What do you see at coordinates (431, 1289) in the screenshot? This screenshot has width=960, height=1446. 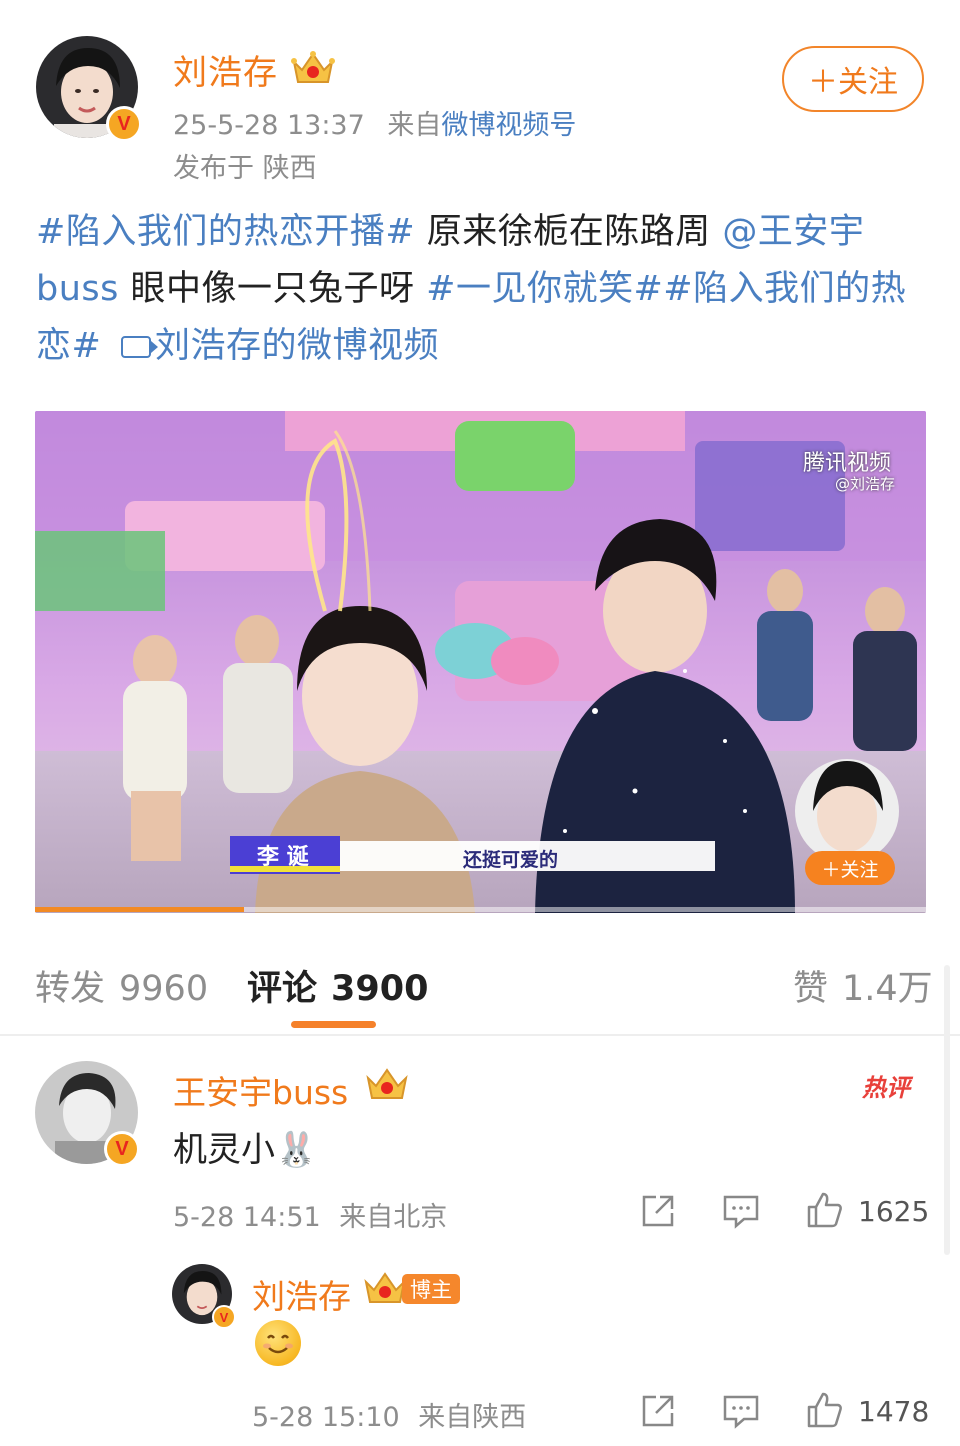 I see `owner-tag: 博主` at bounding box center [431, 1289].